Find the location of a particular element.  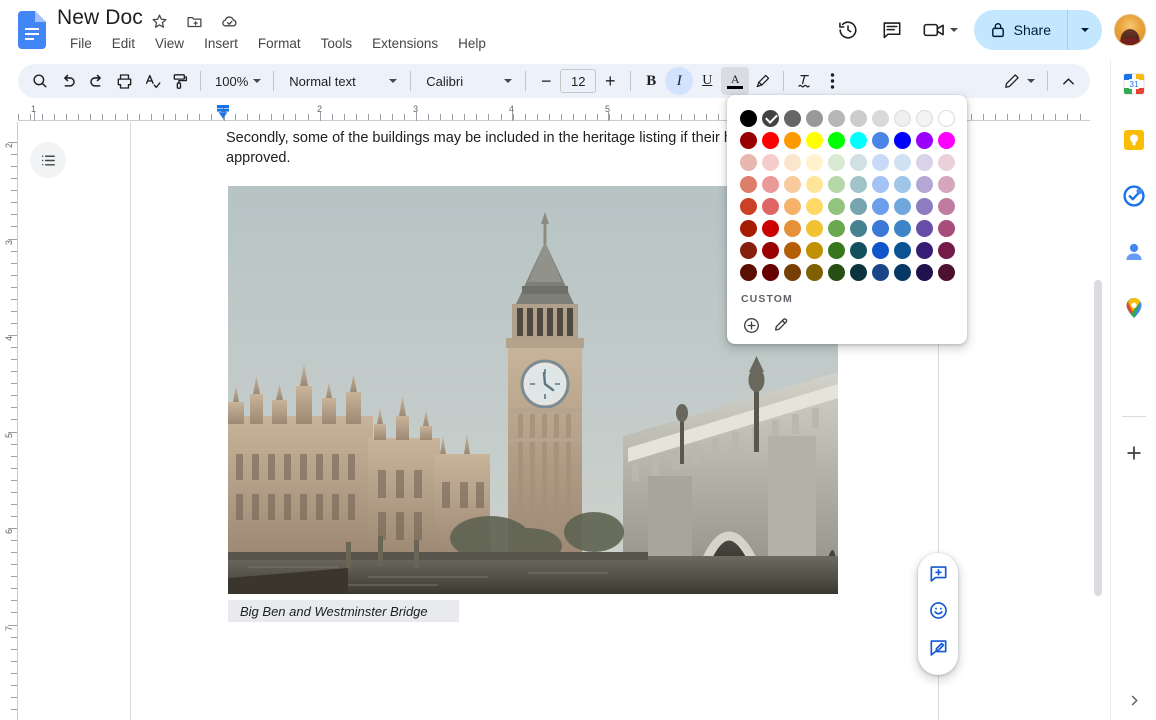

menu-extensions: Extensions is located at coordinates (405, 43).